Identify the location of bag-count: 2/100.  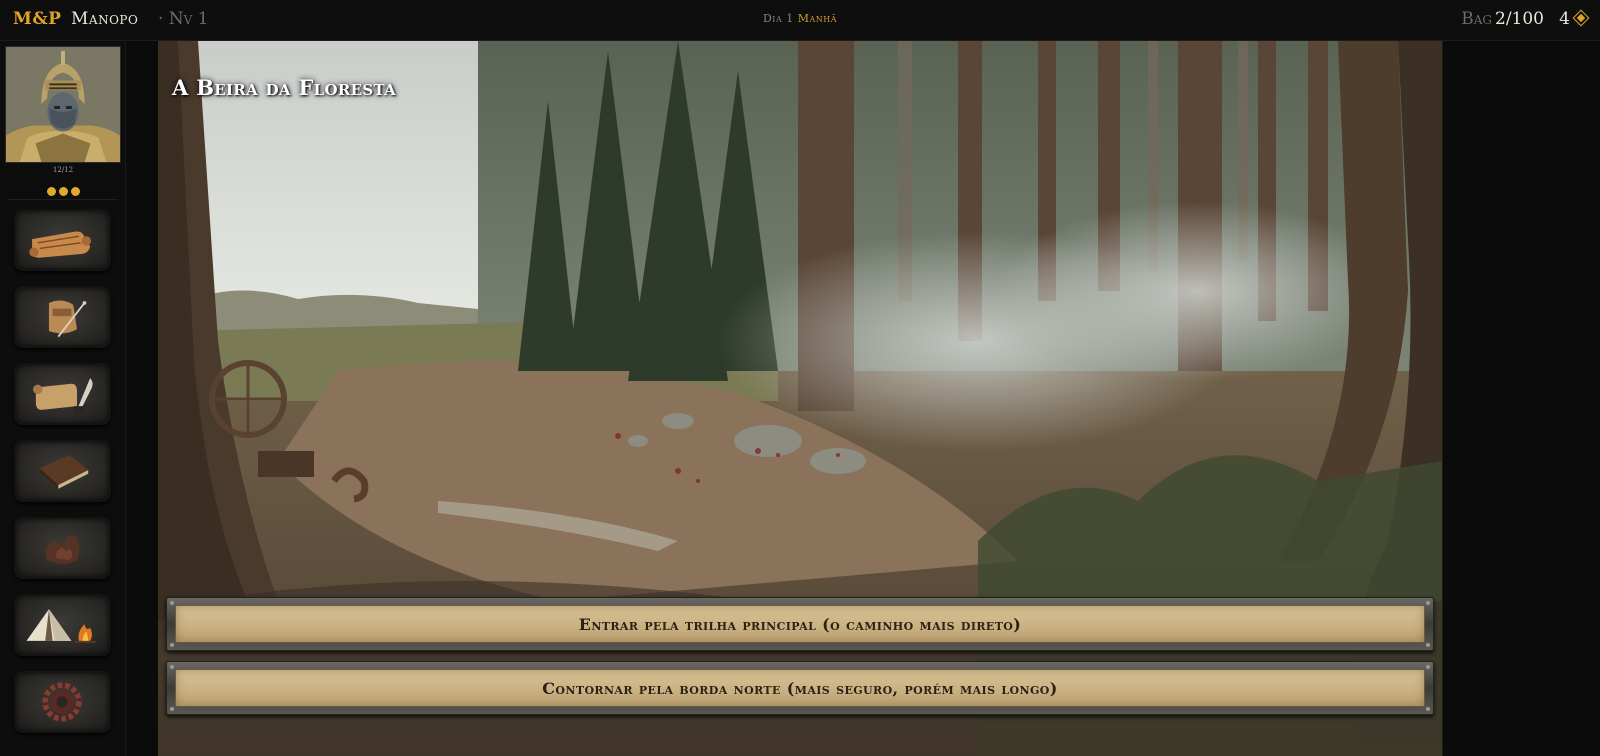
(1519, 19).